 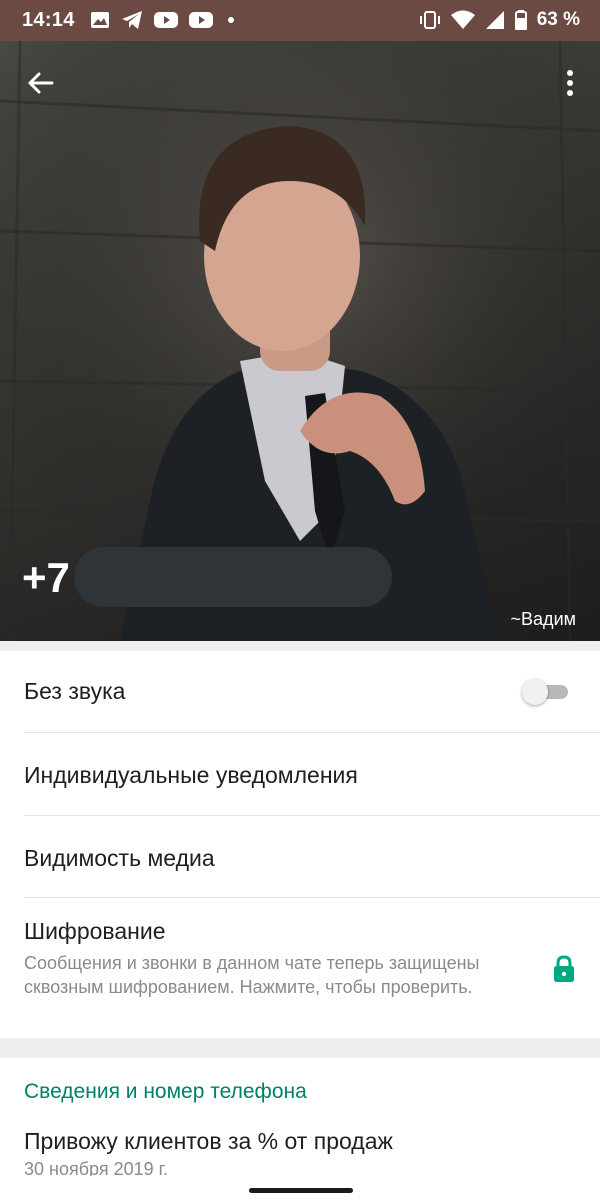 What do you see at coordinates (119, 858) in the screenshot?
I see `media-visibility-label: Видимость медиа` at bounding box center [119, 858].